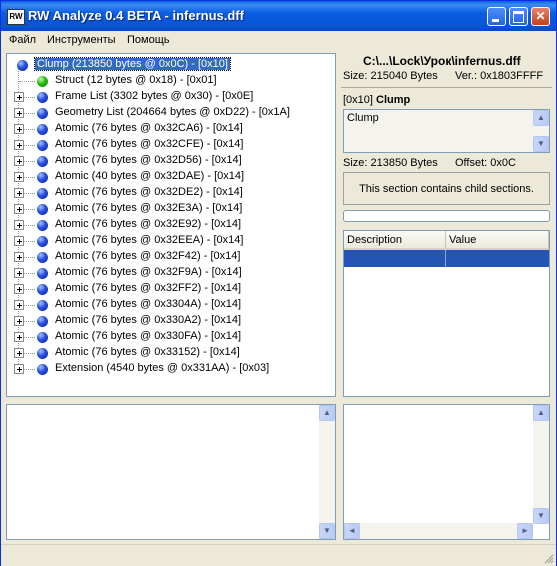 This screenshot has height=566, width=557. I want to click on grid-cell-divider, so click(445, 258).